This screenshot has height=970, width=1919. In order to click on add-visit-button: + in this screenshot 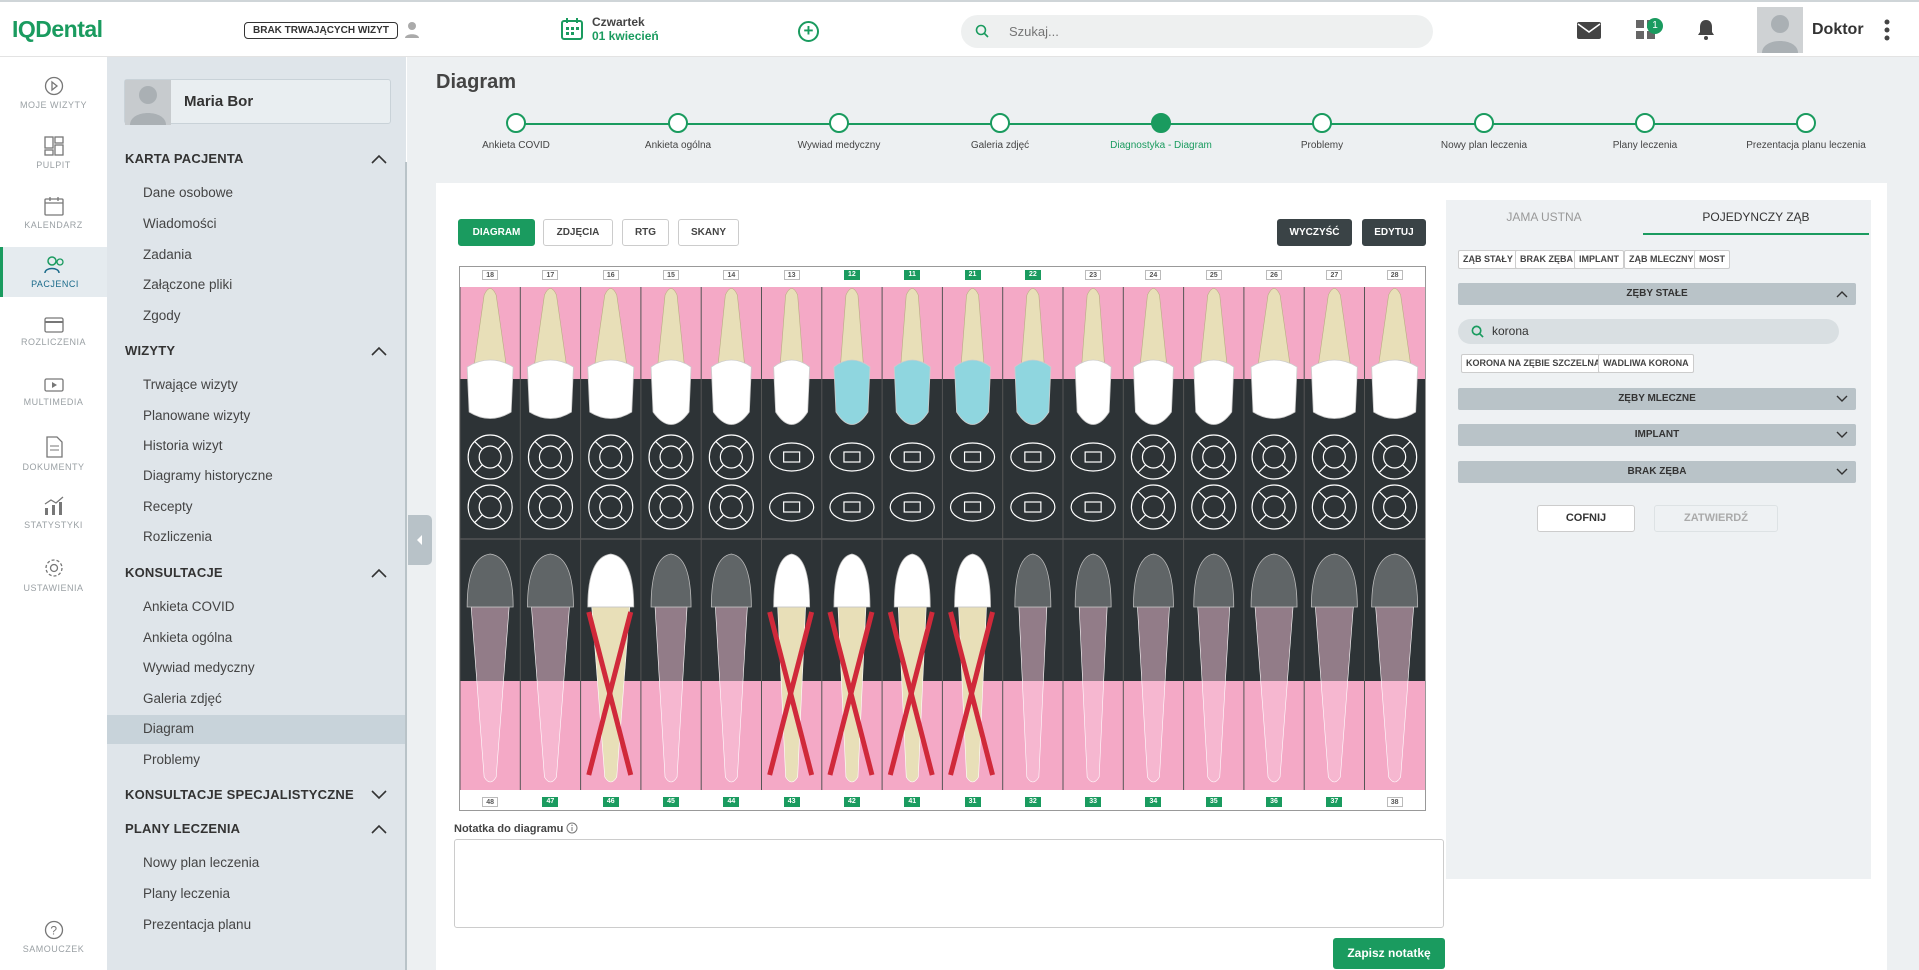, I will do `click(808, 31)`.